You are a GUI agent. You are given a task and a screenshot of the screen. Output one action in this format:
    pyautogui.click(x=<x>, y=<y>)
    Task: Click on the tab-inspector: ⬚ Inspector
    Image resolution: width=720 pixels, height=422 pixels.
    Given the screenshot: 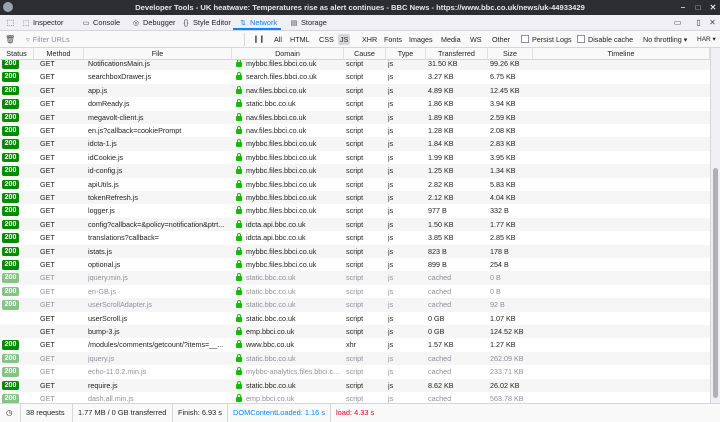 What is the action you would take?
    pyautogui.click(x=44, y=22)
    